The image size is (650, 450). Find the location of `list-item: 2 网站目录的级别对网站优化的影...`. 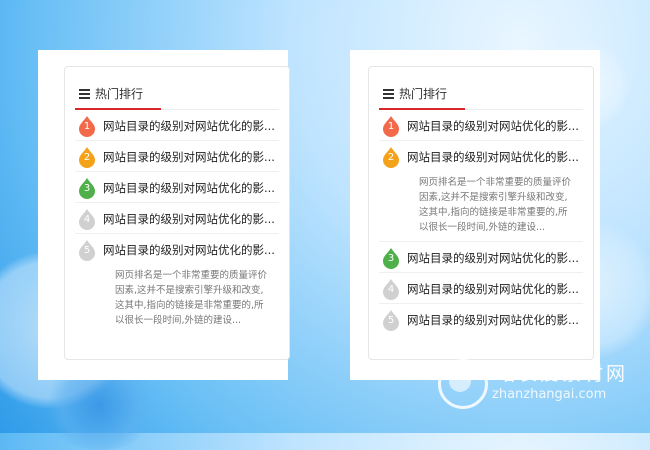

list-item: 2 网站目录的级别对网站优化的影... is located at coordinates (177, 156).